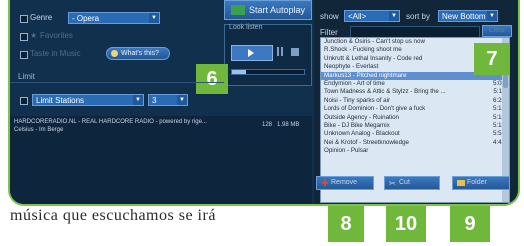 The width and height of the screenshot is (524, 246). I want to click on track-title: Outside Agency - Ruination, so click(361, 117).